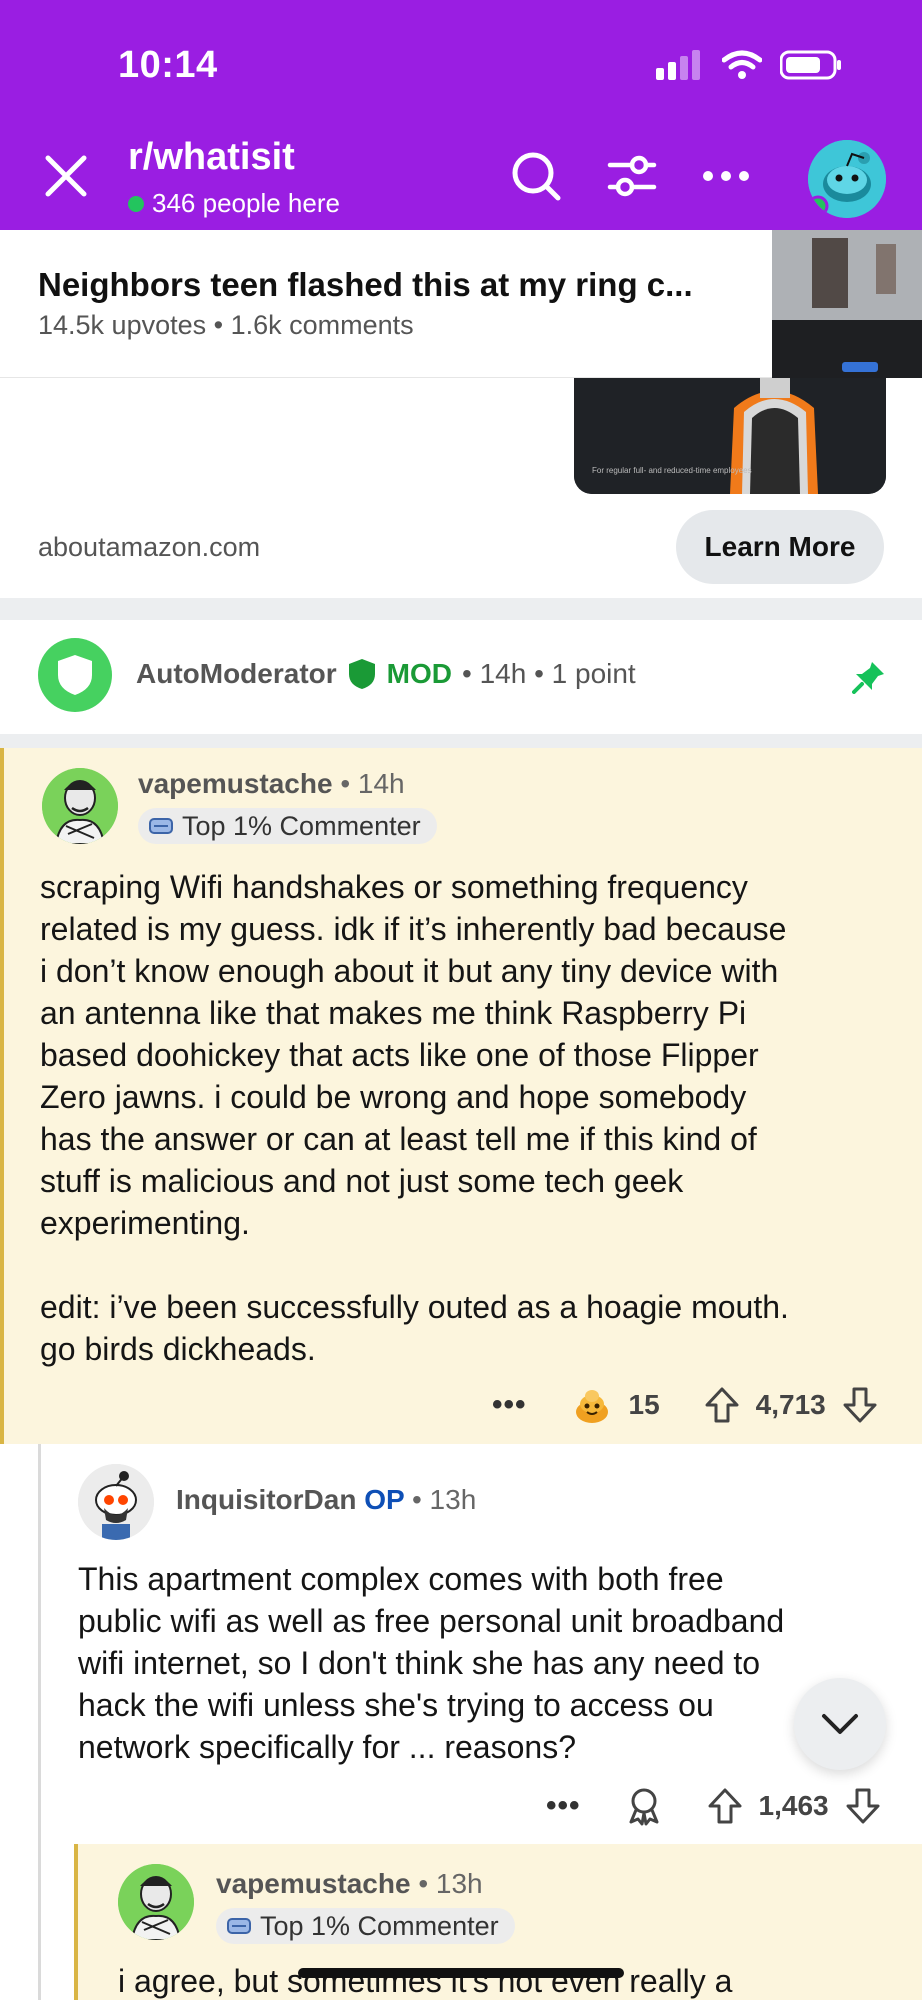  Describe the element at coordinates (742, 67) in the screenshot. I see `wifi-icon` at that location.